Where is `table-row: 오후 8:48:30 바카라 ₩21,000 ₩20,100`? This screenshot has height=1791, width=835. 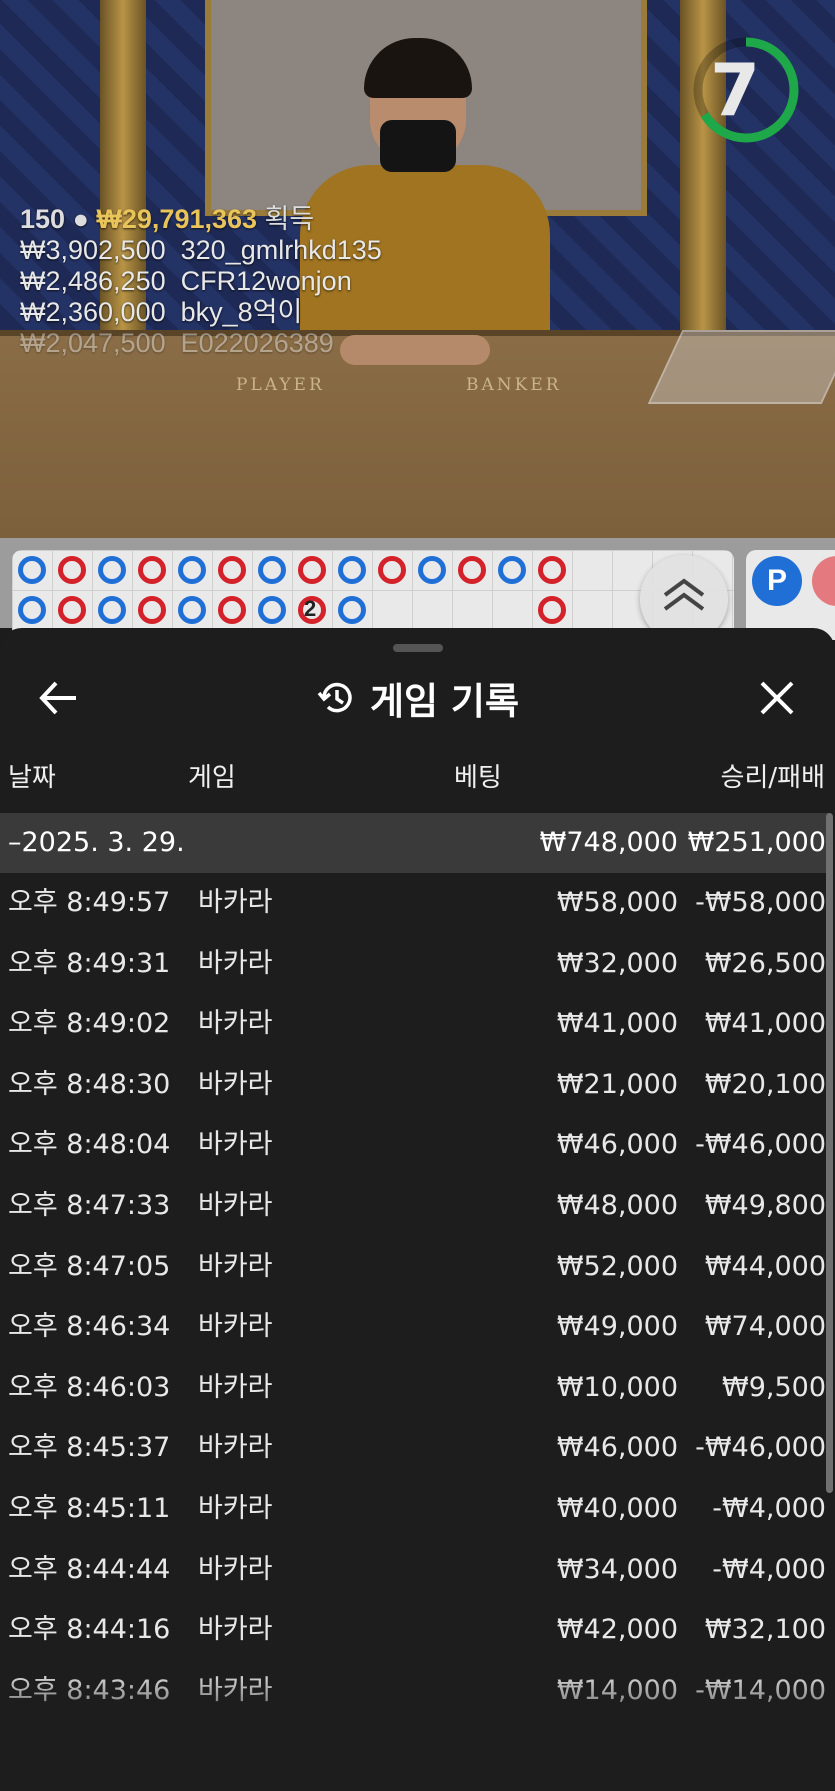
table-row: 오후 8:48:30 바카라 ₩21,000 ₩20,100 is located at coordinates (415, 1085).